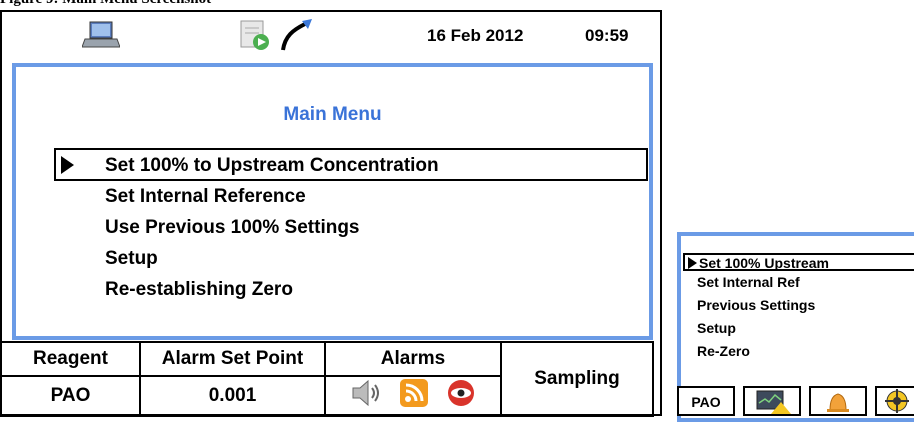 This screenshot has height=422, width=914. Describe the element at coordinates (232, 228) in the screenshot. I see `menu-item-previous-settings: Use Previous 100% Settings` at that location.